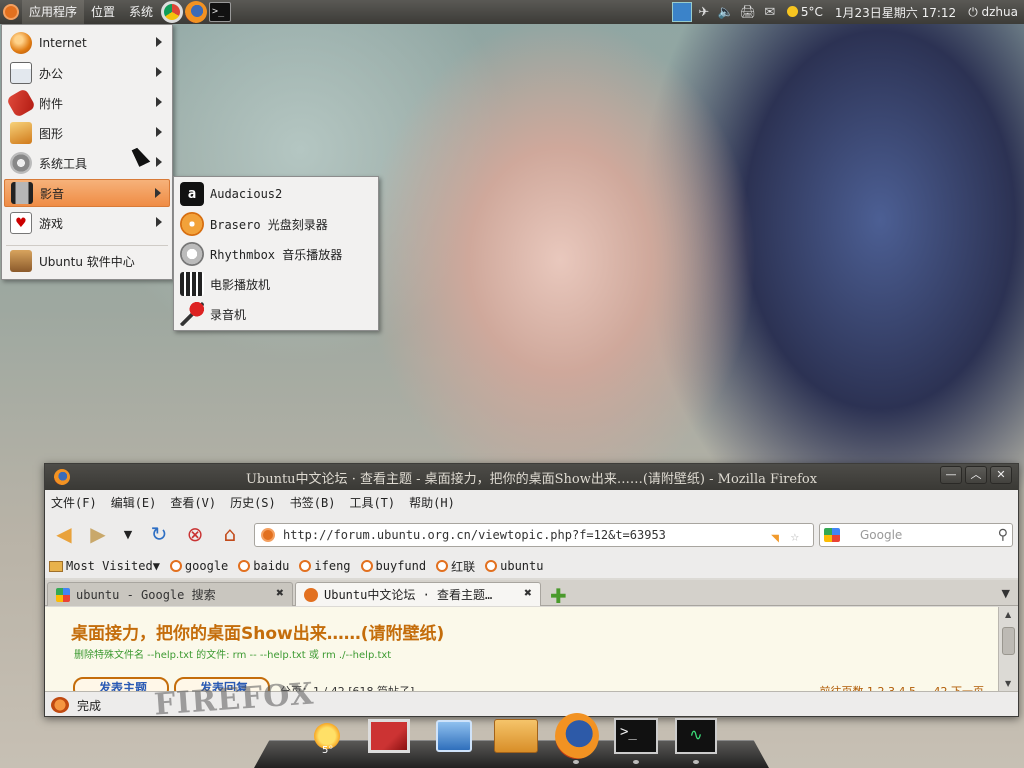  Describe the element at coordinates (230, 534) in the screenshot. I see `home-button: ⌂` at that location.